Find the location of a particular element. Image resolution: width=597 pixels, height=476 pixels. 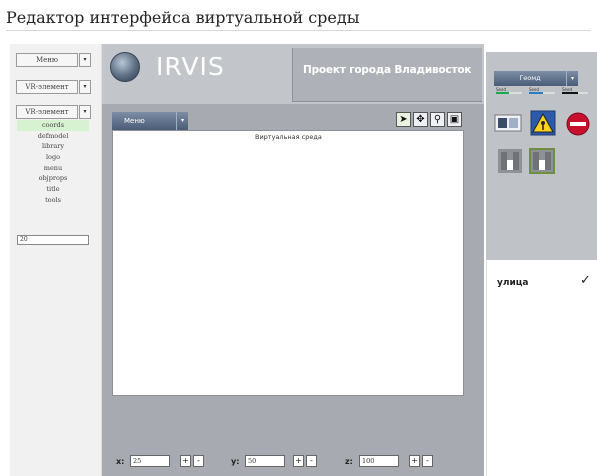

z-input: 100 is located at coordinates (379, 461).